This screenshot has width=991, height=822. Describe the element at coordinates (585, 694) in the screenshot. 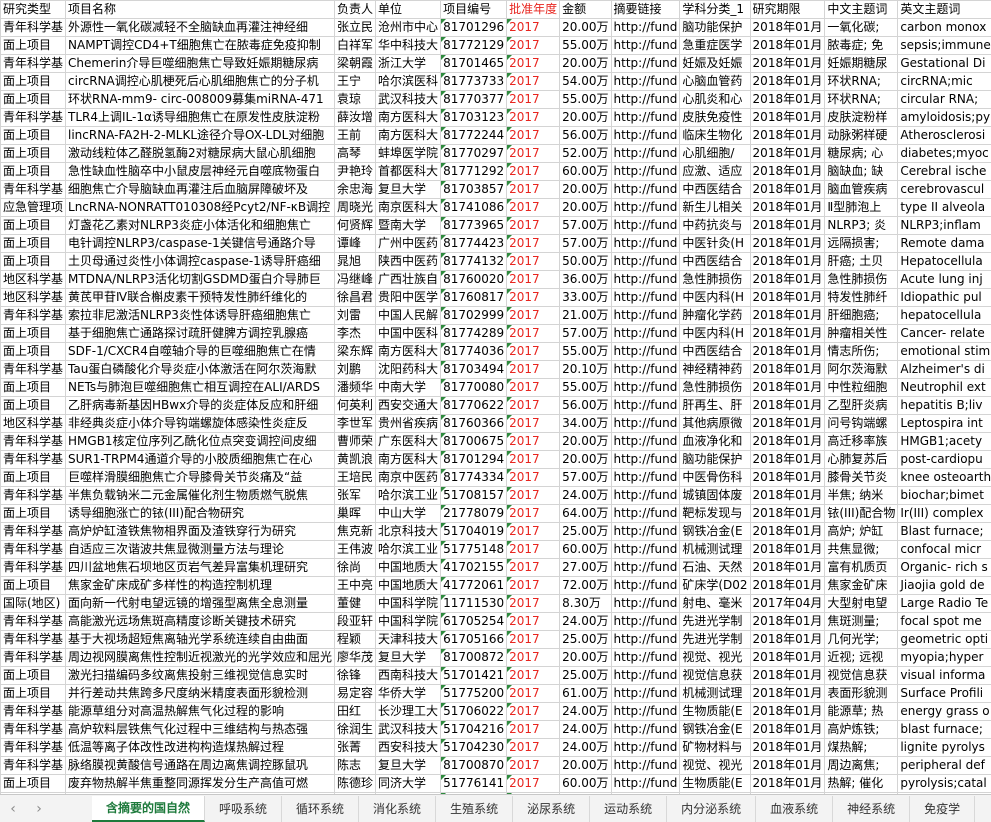

I see `table-cell: 61.00万` at that location.